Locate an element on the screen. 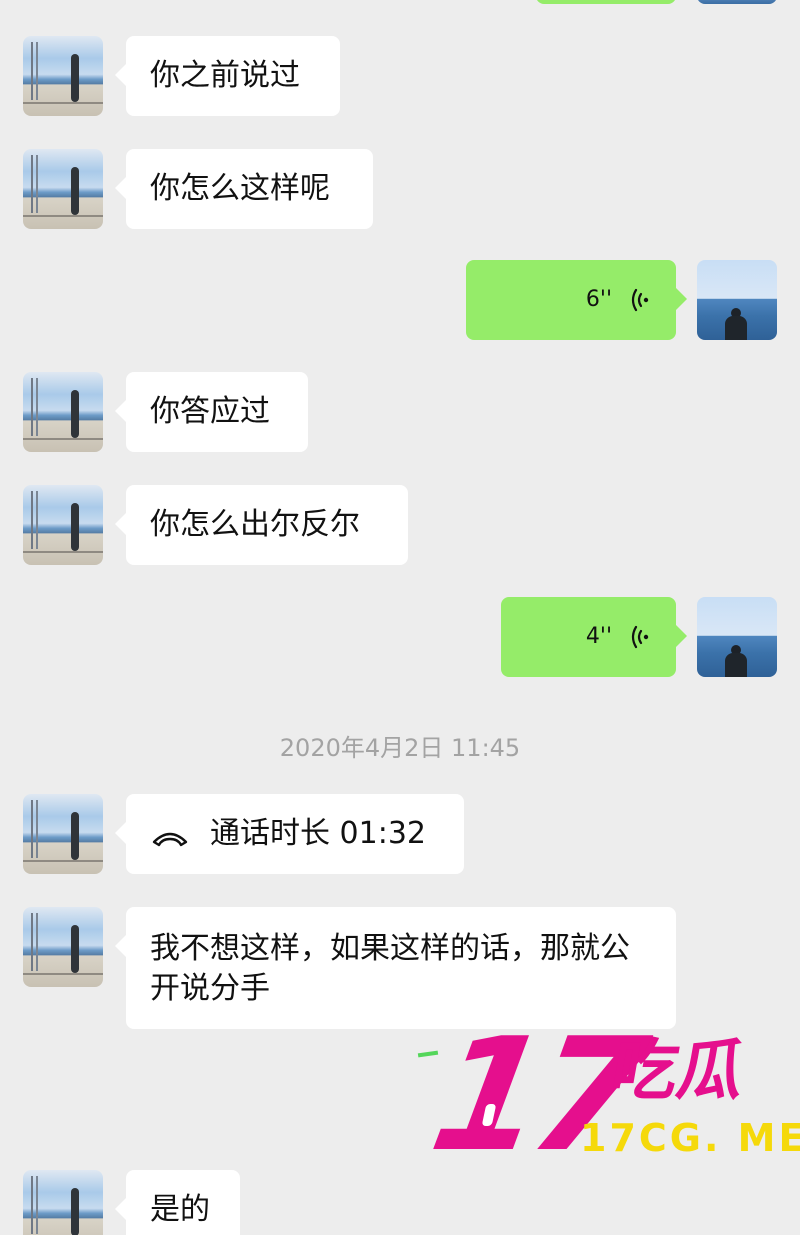 The height and width of the screenshot is (1235, 800). message-timestamp: 2020年4月2日 11:45 is located at coordinates (400, 748).